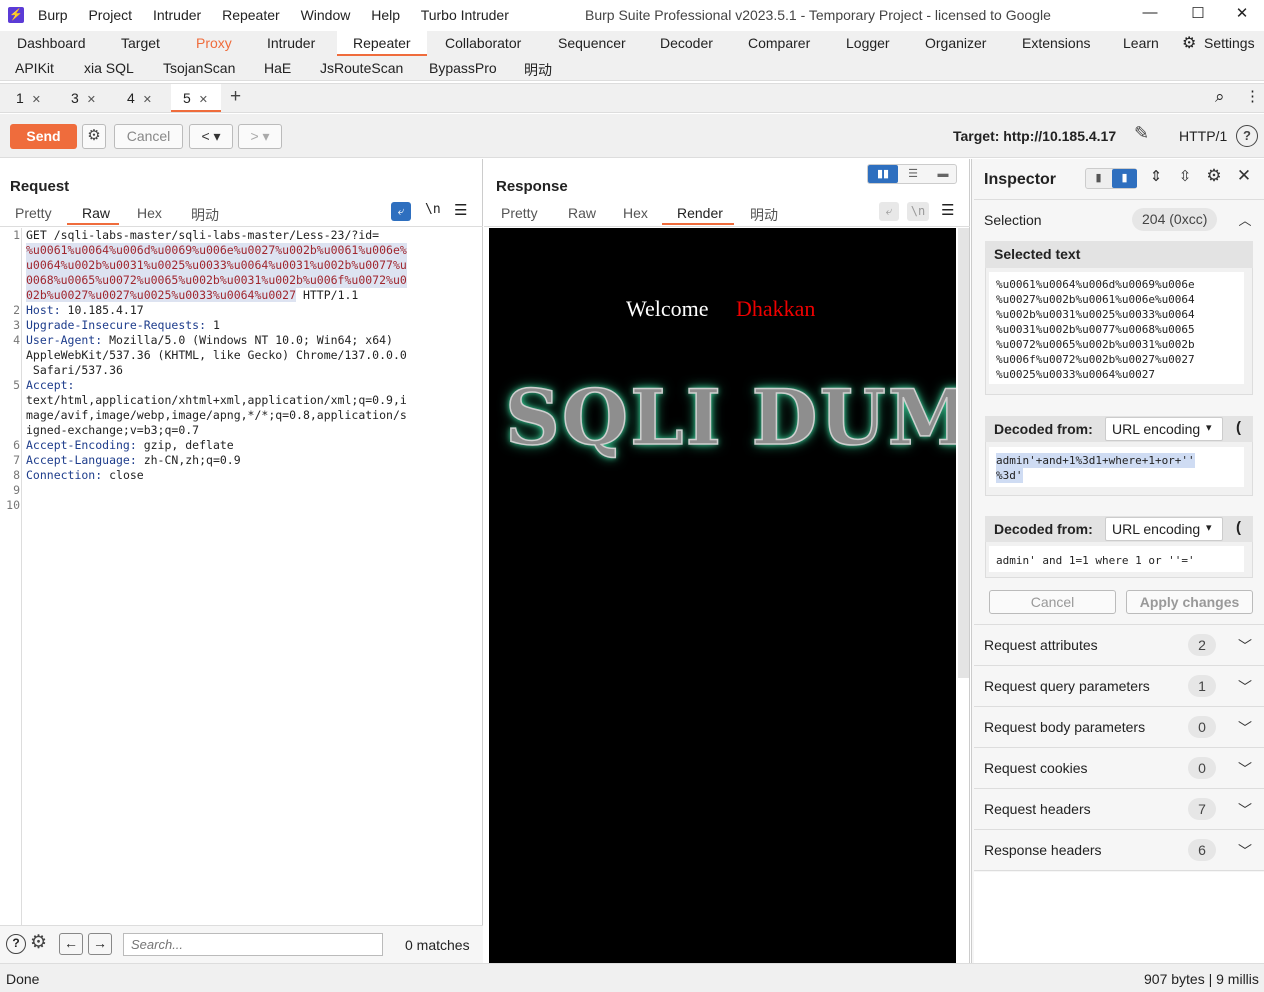 Image resolution: width=1264 pixels, height=992 pixels. What do you see at coordinates (253, 944) in the screenshot?
I see `request-search-input` at bounding box center [253, 944].